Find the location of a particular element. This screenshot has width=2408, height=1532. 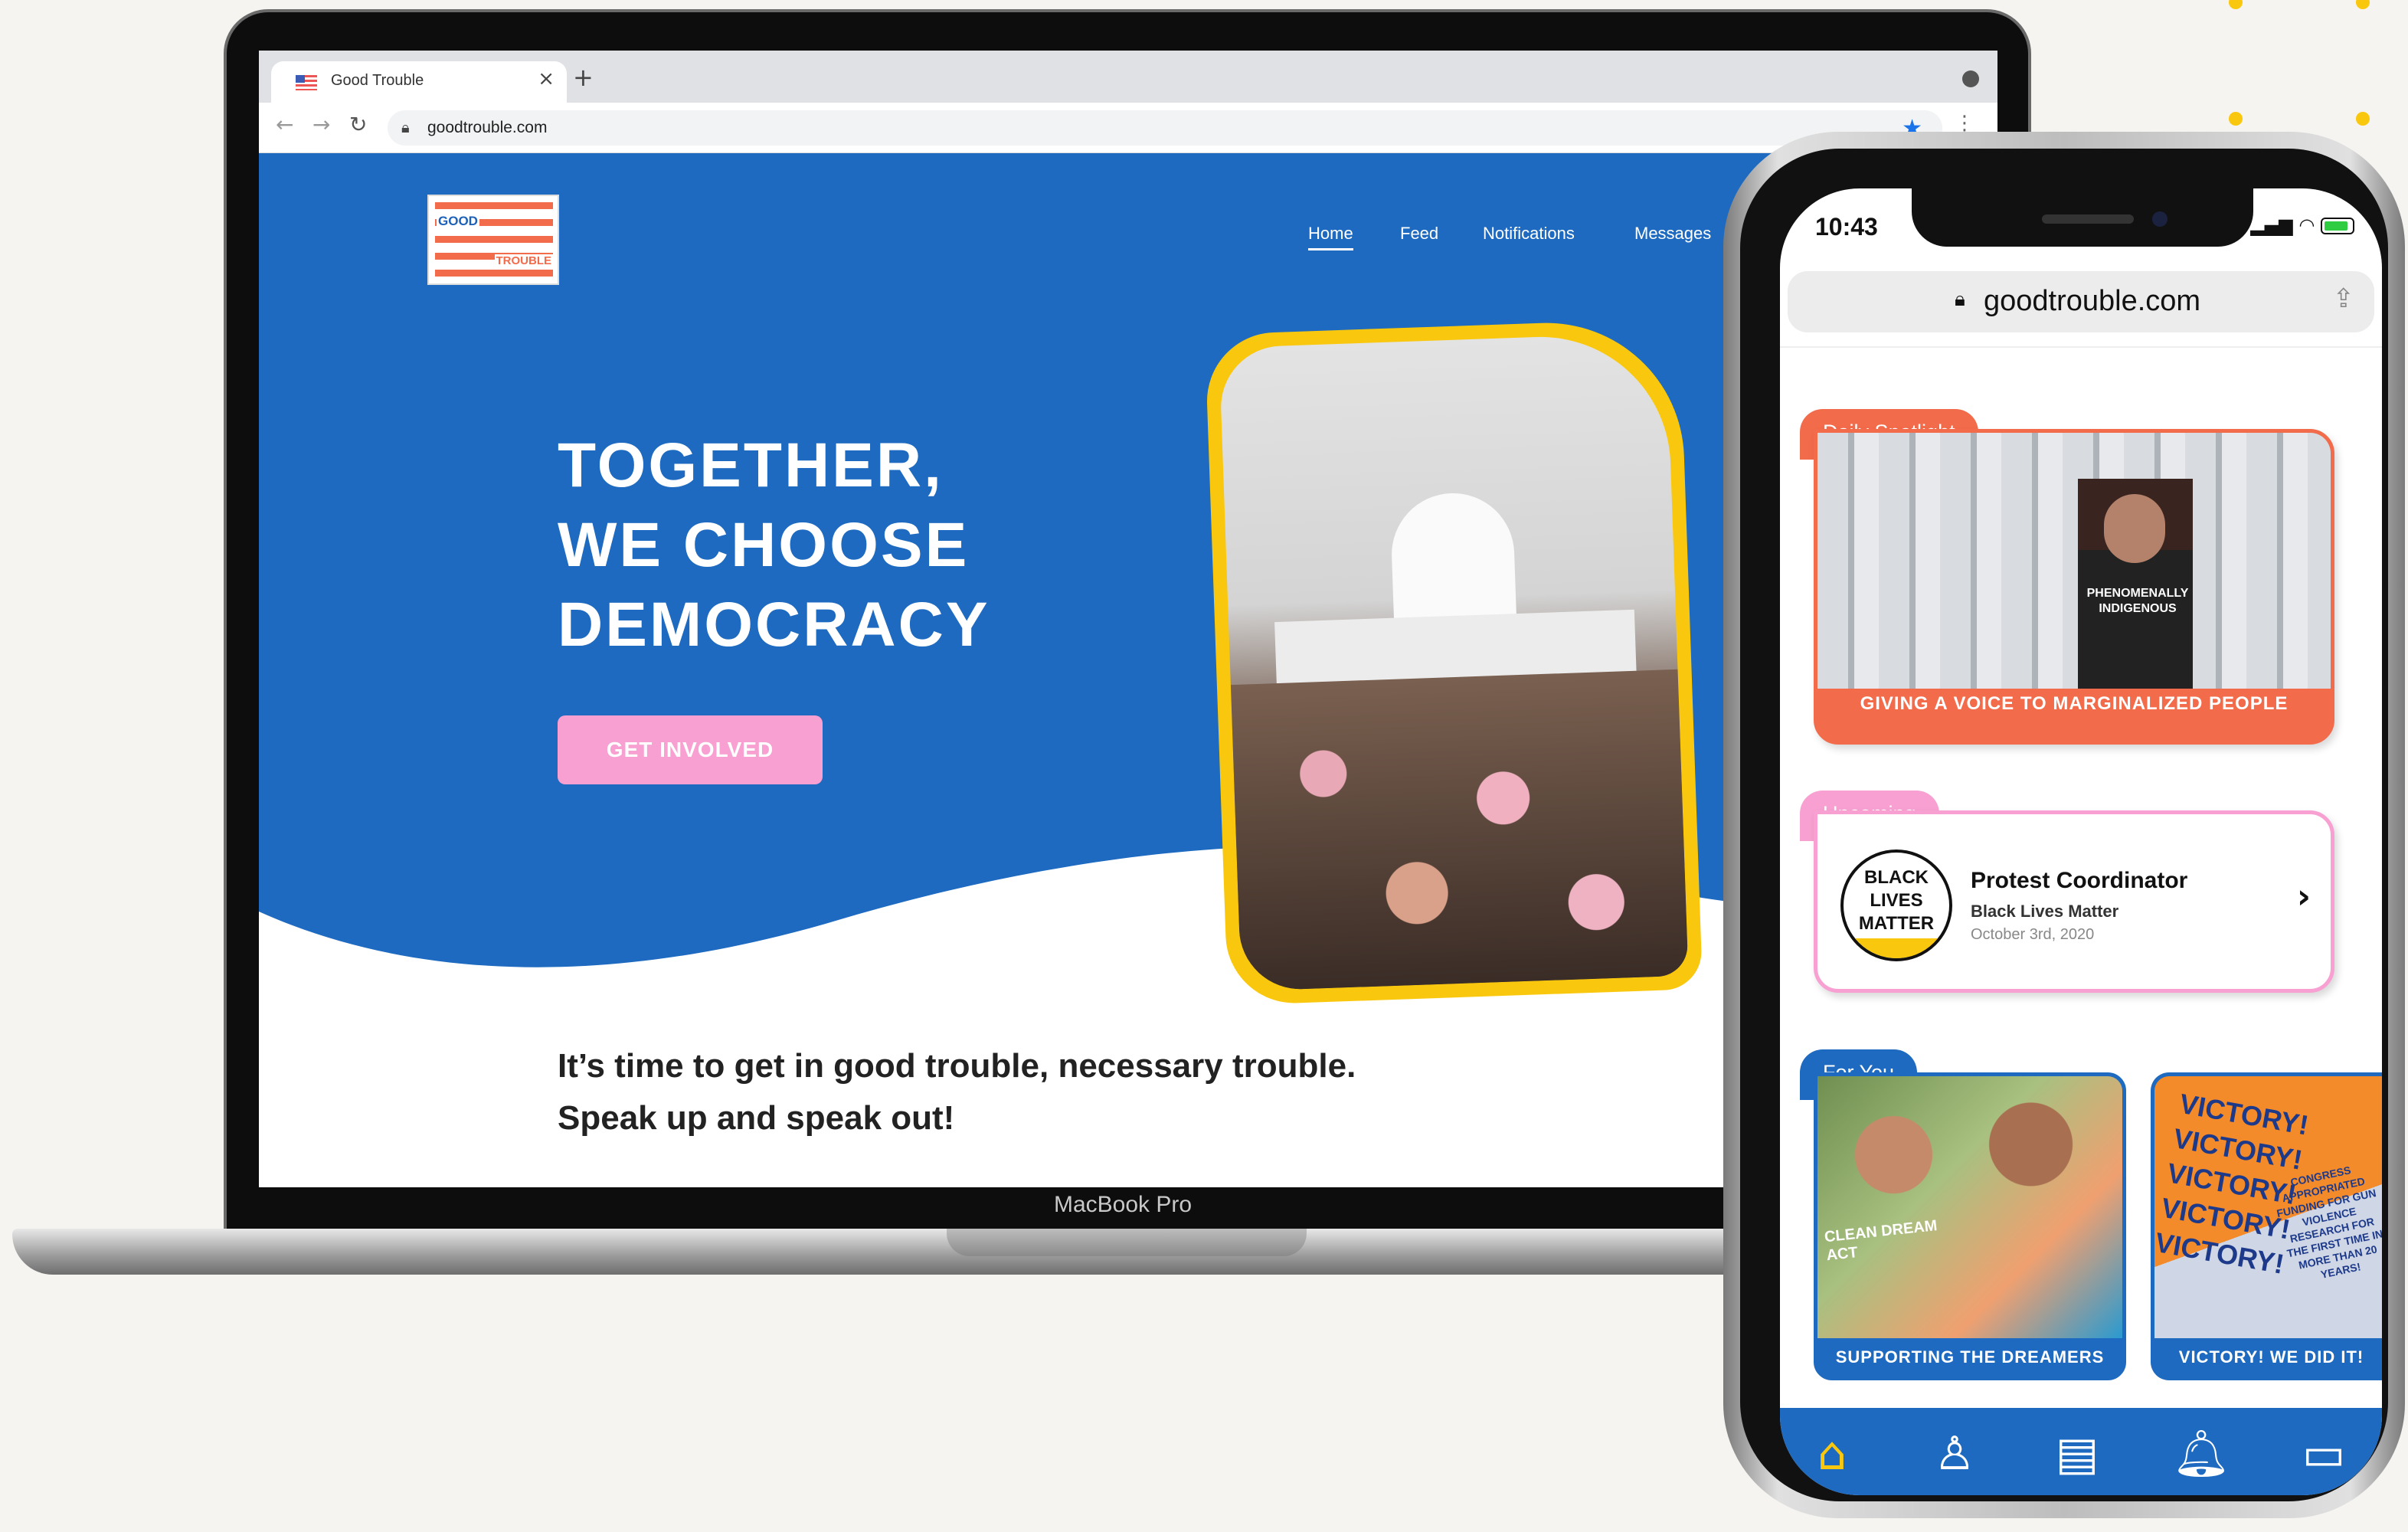

browser-toolbar: ← → ↻ 🔒︎ goodtrouble.com ★ ⋮ is located at coordinates (1128, 128).